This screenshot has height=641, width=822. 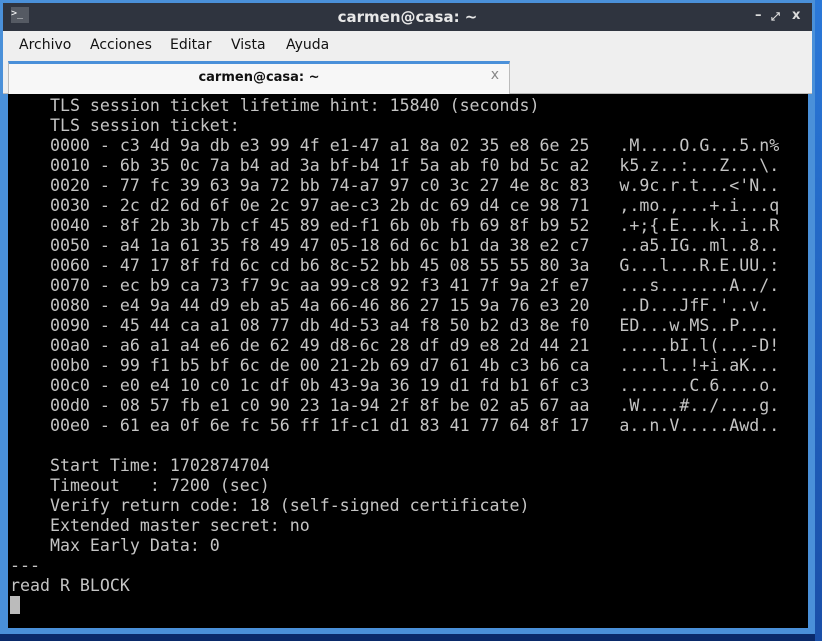 I want to click on menu-bar: Archivo Acciones Editar Vista Ayuda, so click(x=407, y=45).